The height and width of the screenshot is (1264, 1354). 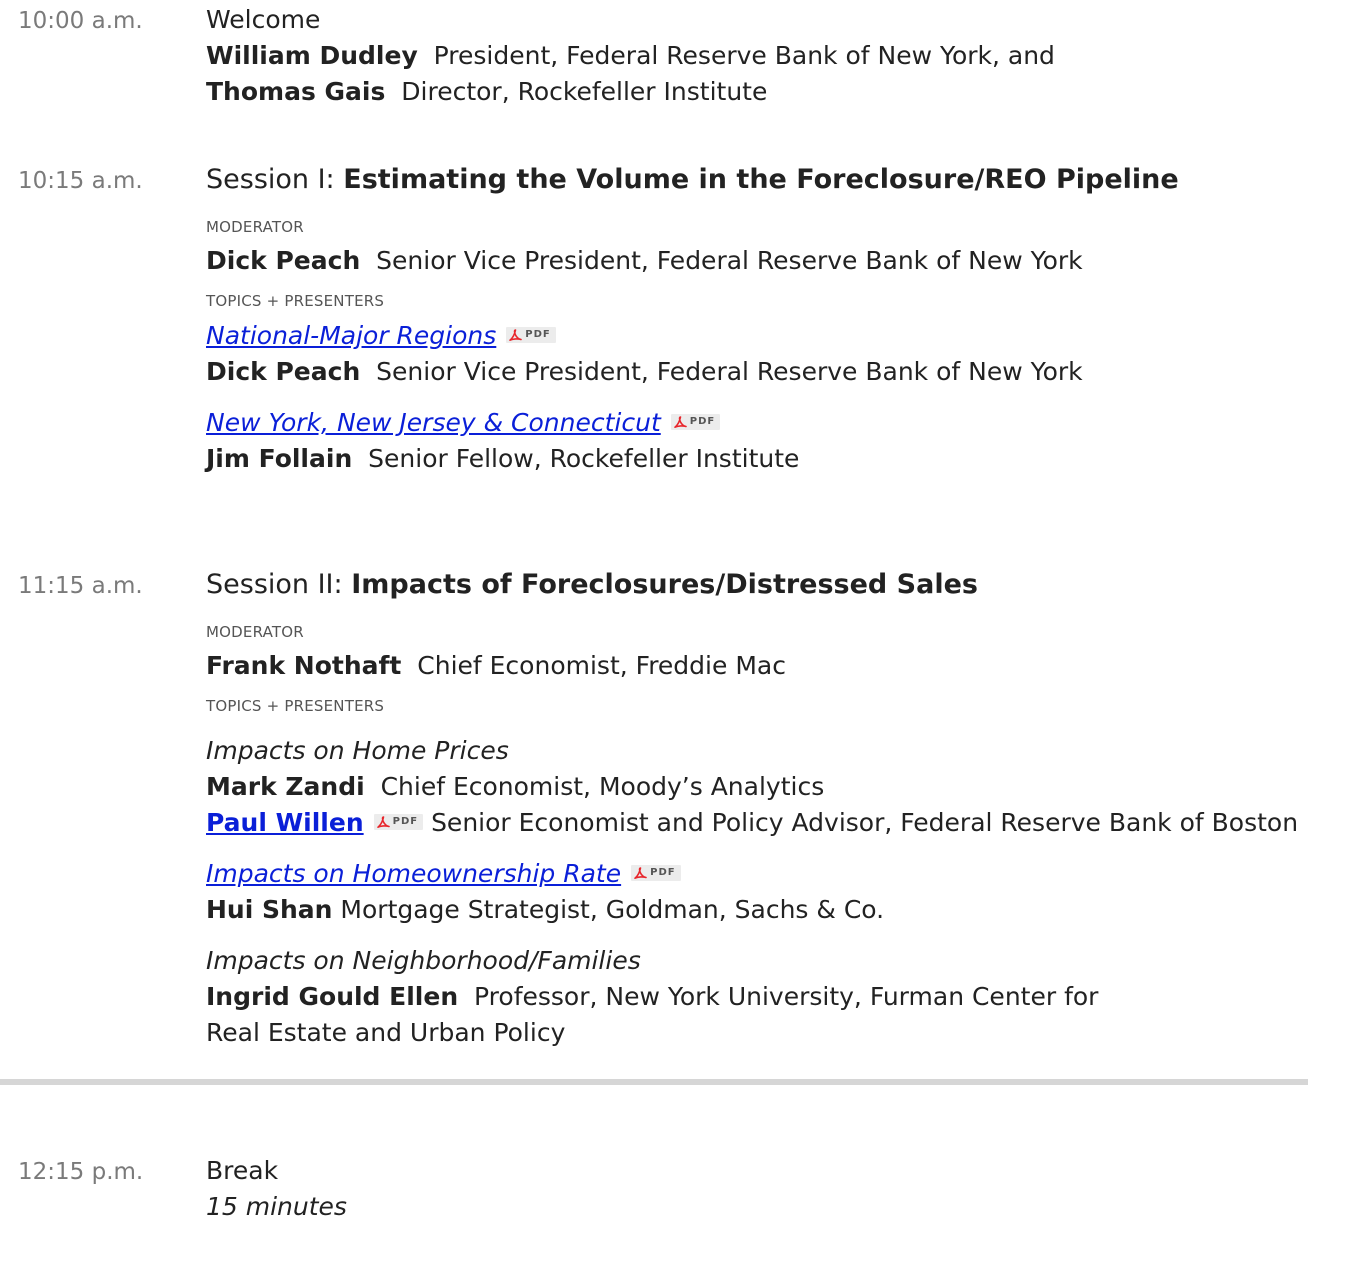 I want to click on presenter-role-cont: Real Estate and Urban Policy, so click(x=386, y=1032).